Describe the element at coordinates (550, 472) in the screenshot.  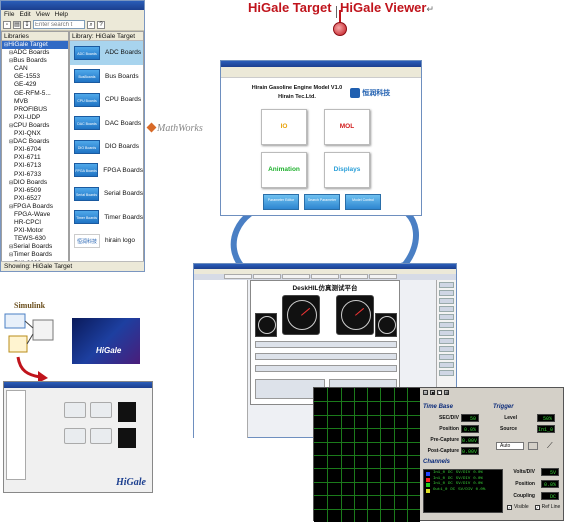
I see `volts-div-value: 5V` at that location.